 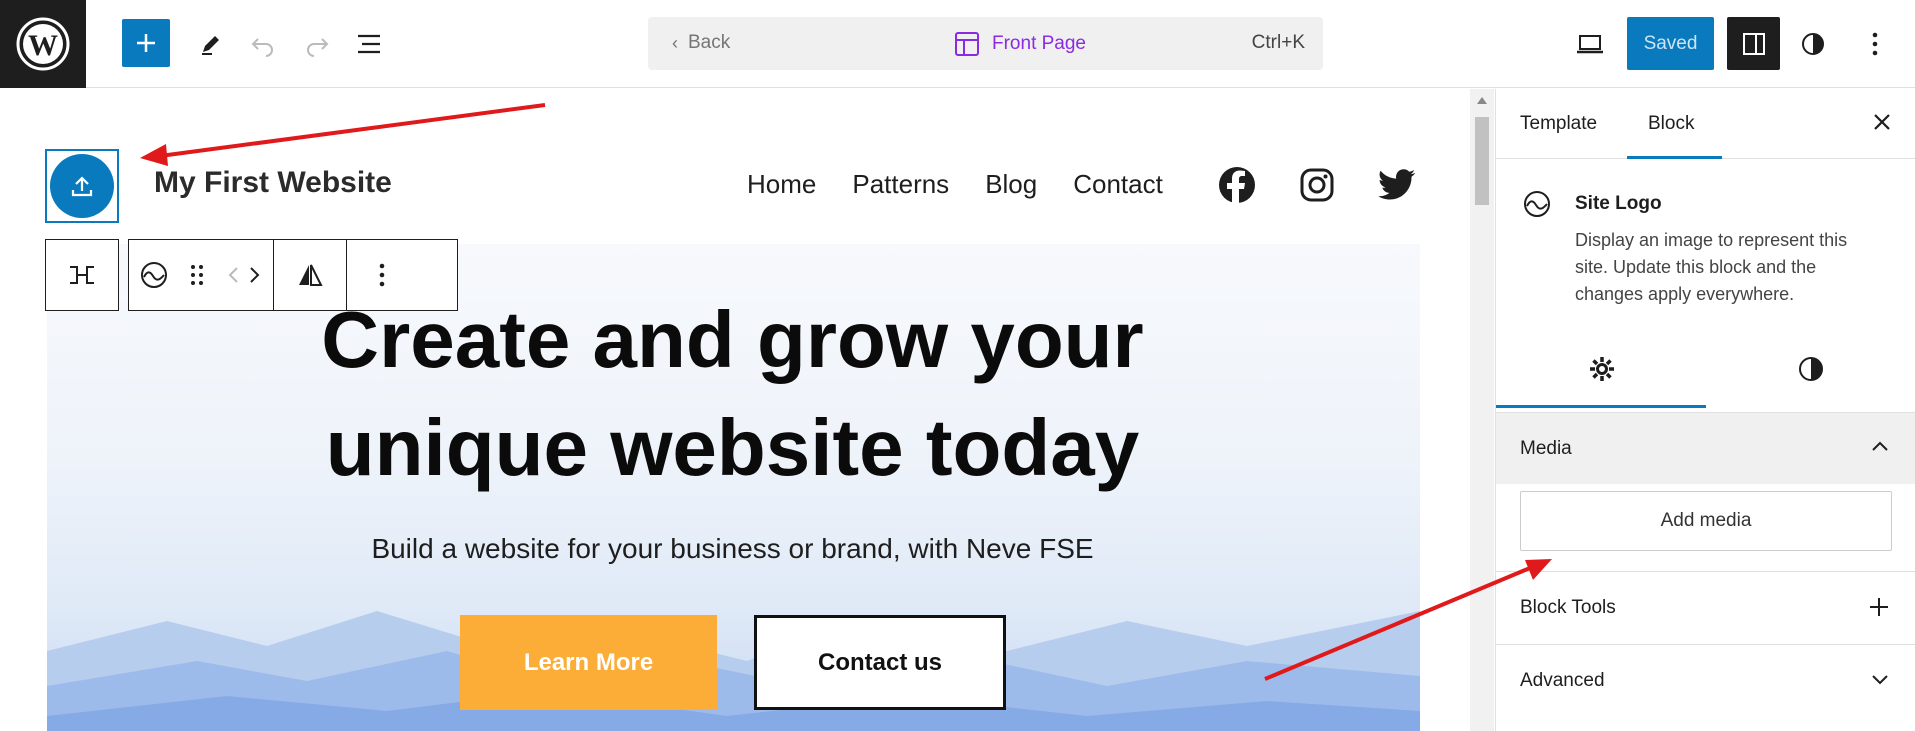 What do you see at coordinates (1237, 185) in the screenshot?
I see `facebook-icon` at bounding box center [1237, 185].